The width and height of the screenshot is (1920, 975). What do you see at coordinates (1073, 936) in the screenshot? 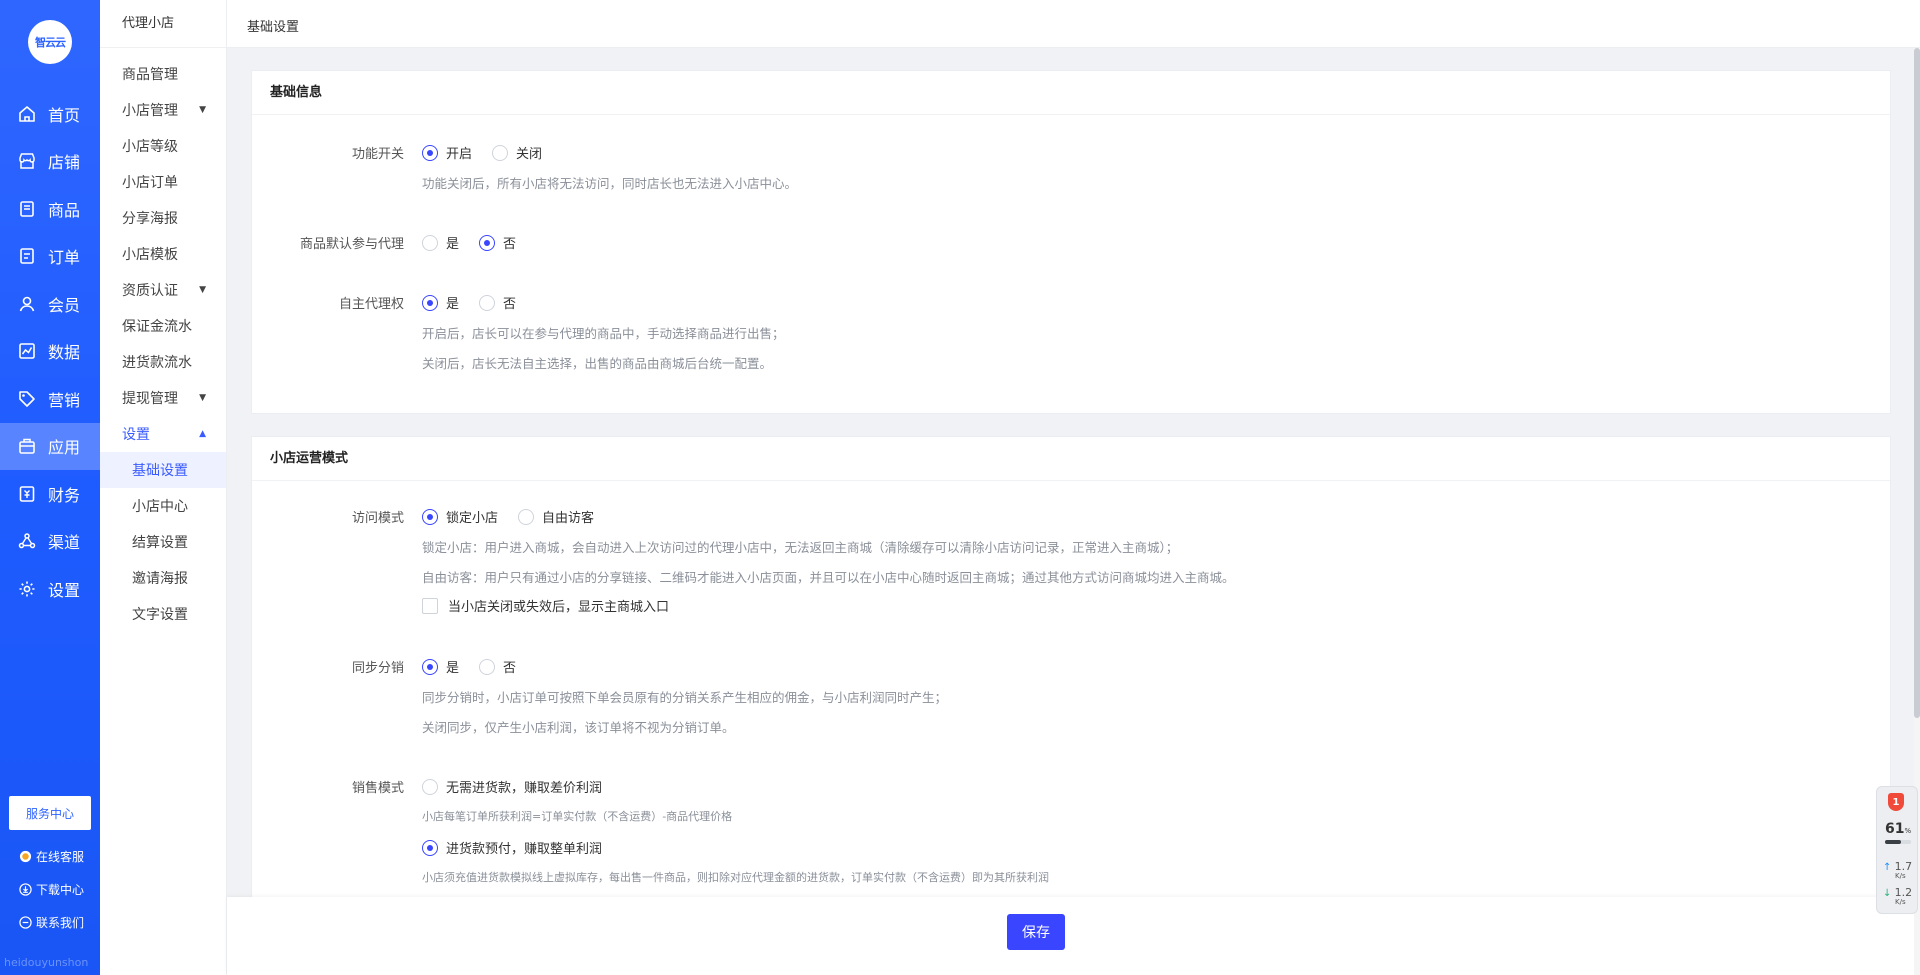
I see `save-bar: 保存` at bounding box center [1073, 936].